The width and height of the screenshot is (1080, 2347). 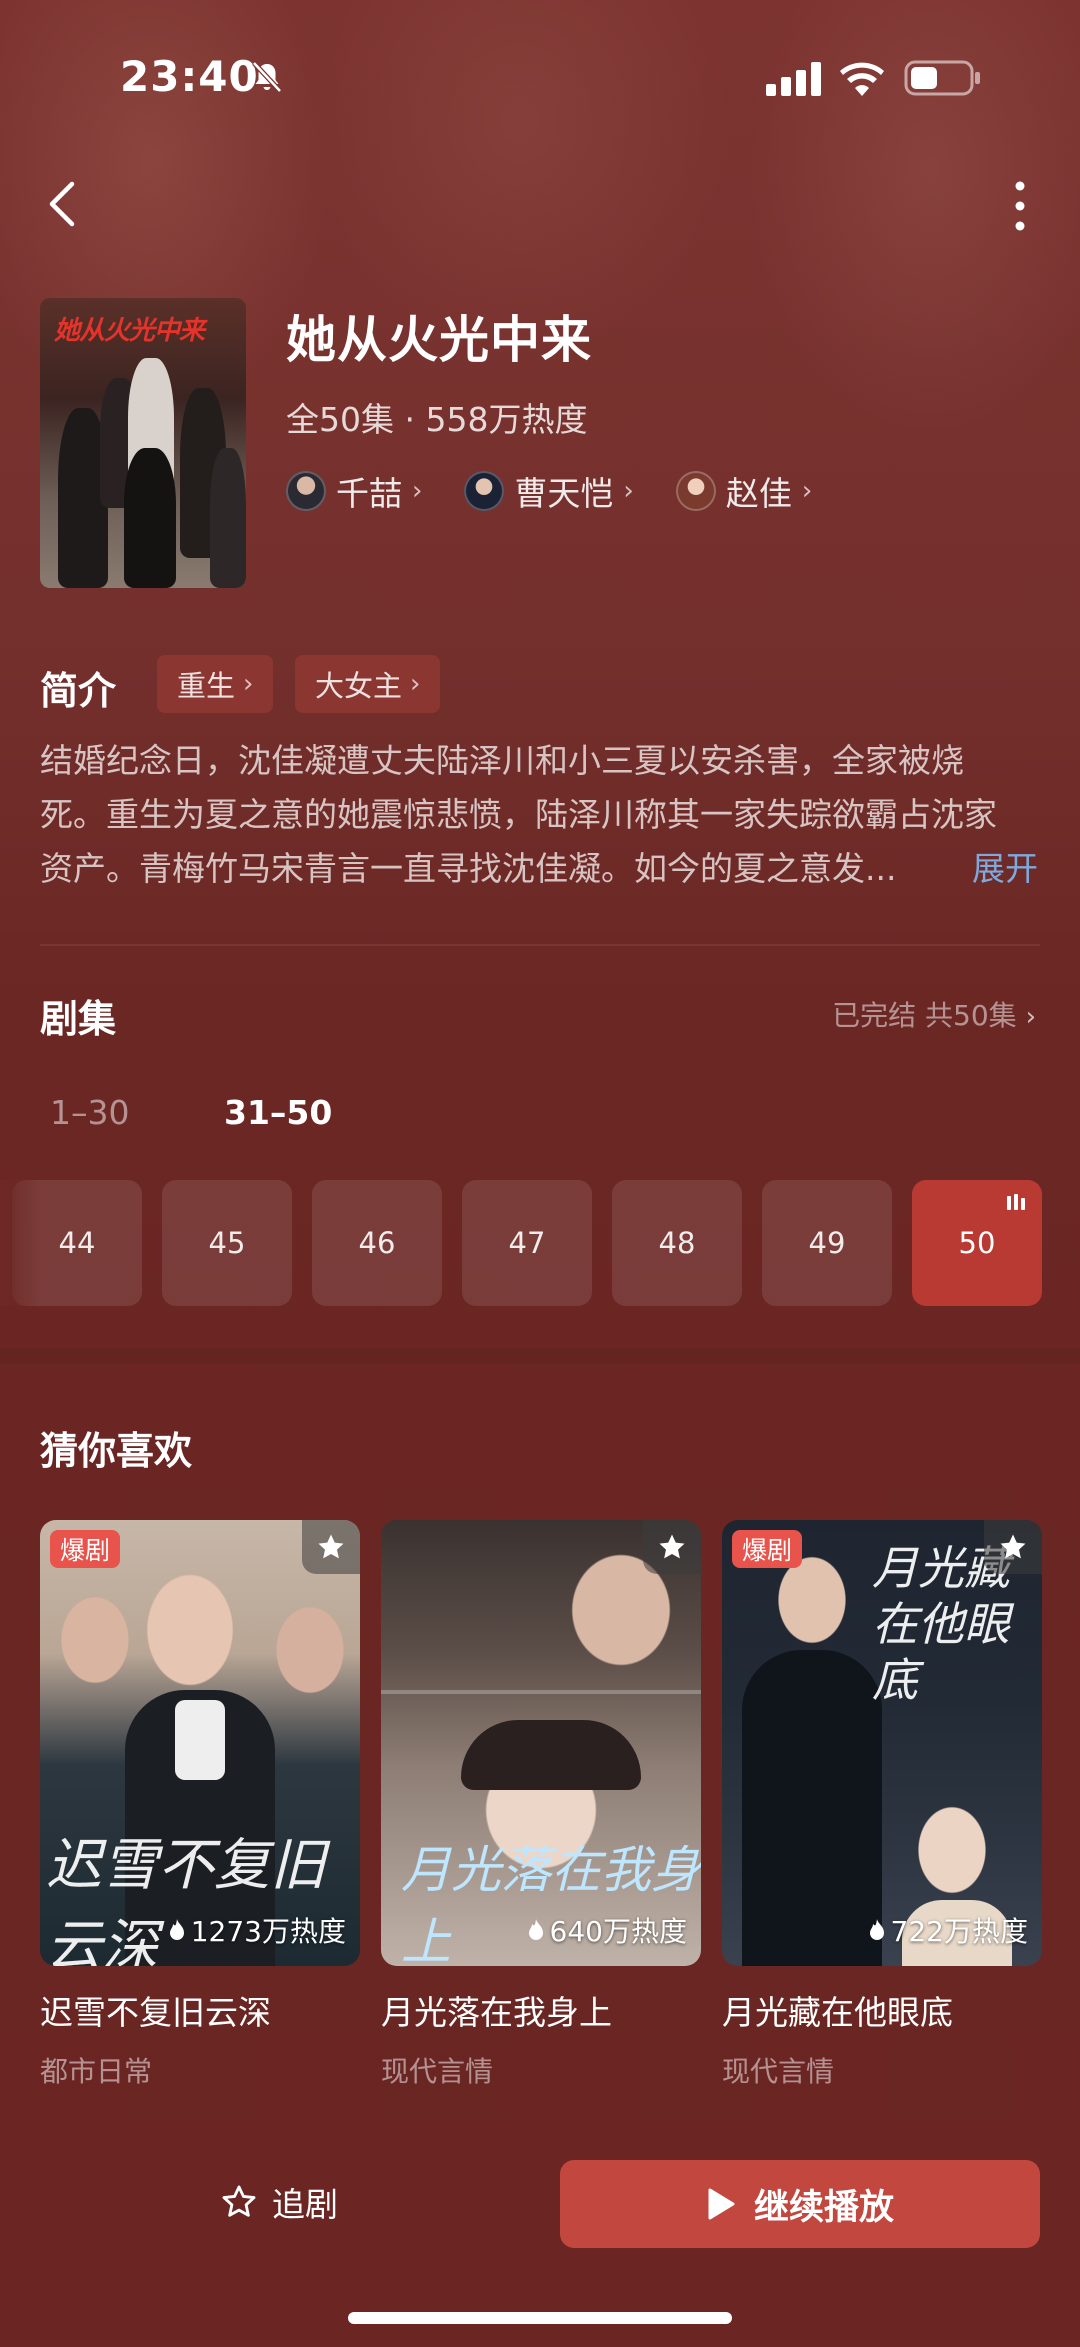 I want to click on actor-name: 千喆, so click(x=369, y=493).